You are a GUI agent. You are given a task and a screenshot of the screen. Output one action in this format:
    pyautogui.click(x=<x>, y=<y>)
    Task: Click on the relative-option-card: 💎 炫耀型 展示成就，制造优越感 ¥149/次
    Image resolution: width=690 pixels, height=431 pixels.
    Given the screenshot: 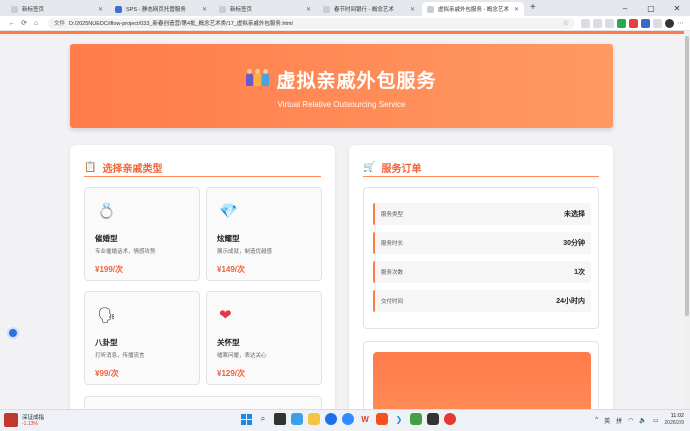 What is the action you would take?
    pyautogui.click(x=264, y=234)
    